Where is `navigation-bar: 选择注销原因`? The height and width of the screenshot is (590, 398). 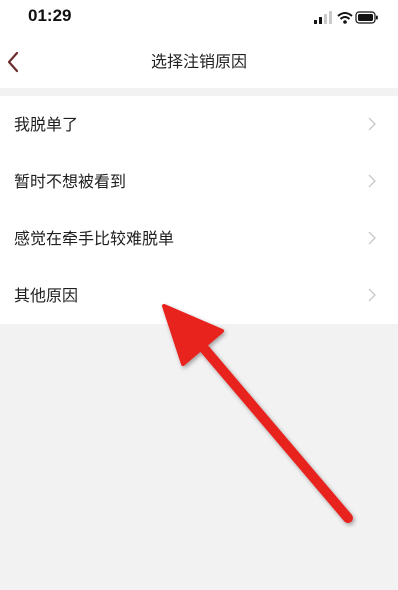 navigation-bar: 选择注销原因 is located at coordinates (199, 62).